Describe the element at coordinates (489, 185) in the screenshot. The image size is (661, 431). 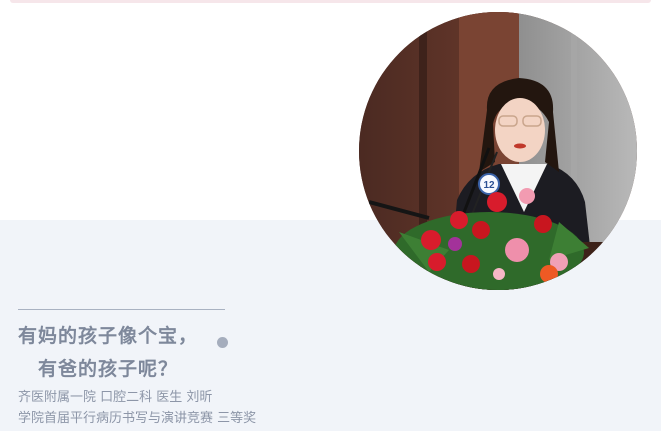
I see `badge-number: 12` at that location.